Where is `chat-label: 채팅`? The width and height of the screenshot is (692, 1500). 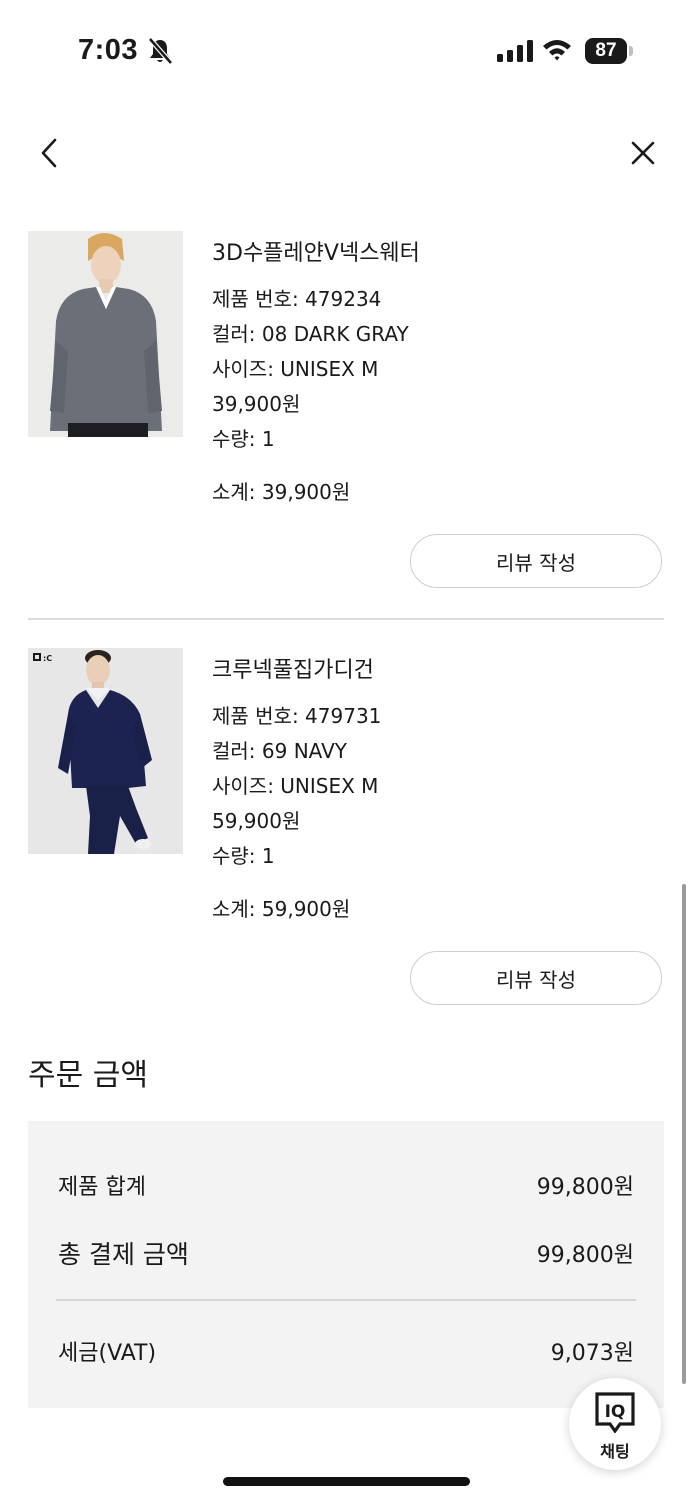
chat-label: 채팅 is located at coordinates (615, 1451).